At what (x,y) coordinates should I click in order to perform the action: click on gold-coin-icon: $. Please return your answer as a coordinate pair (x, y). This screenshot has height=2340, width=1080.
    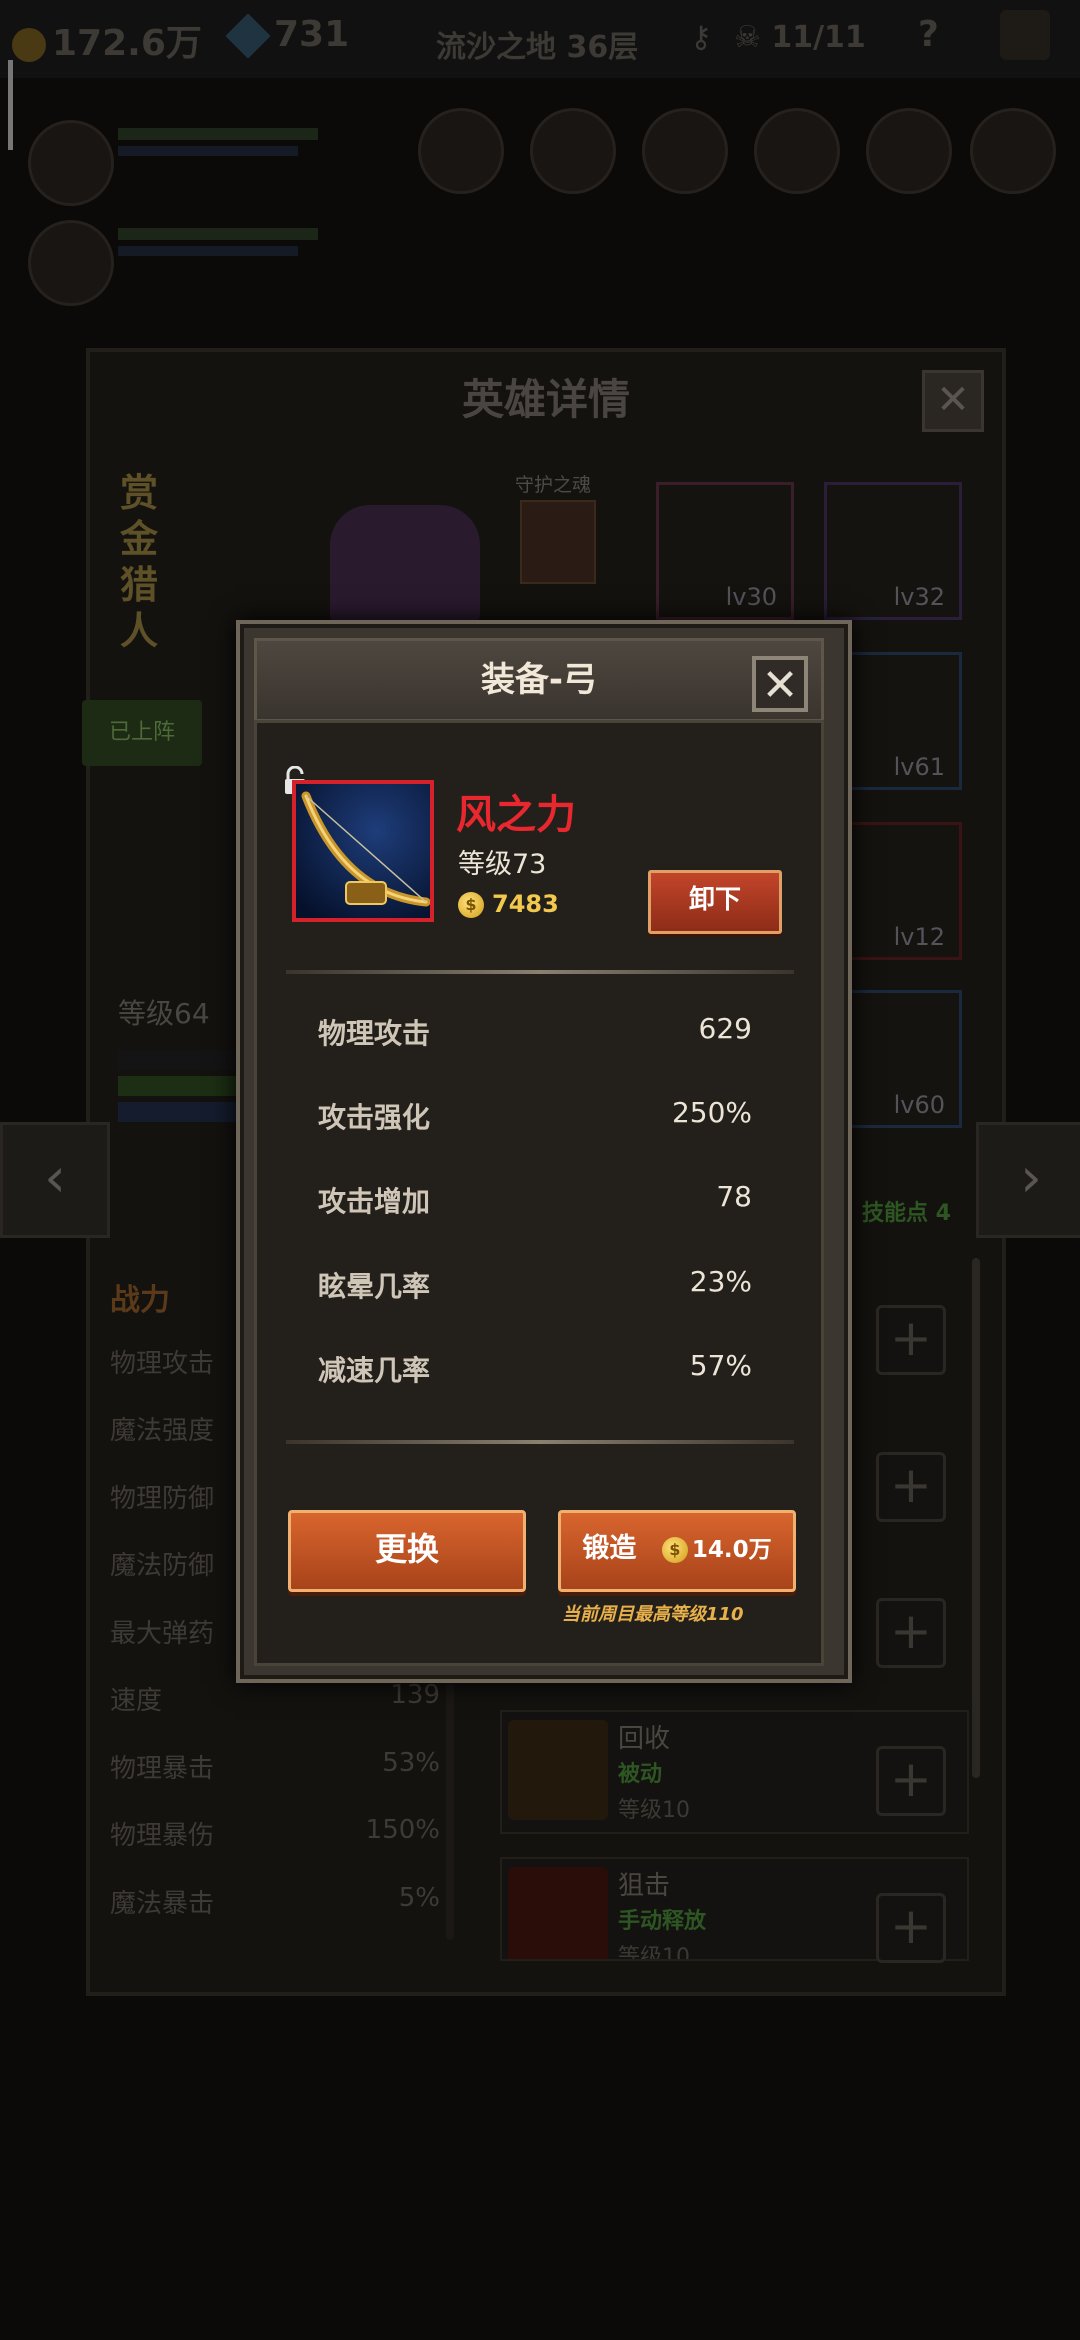
    Looking at the image, I should click on (471, 905).